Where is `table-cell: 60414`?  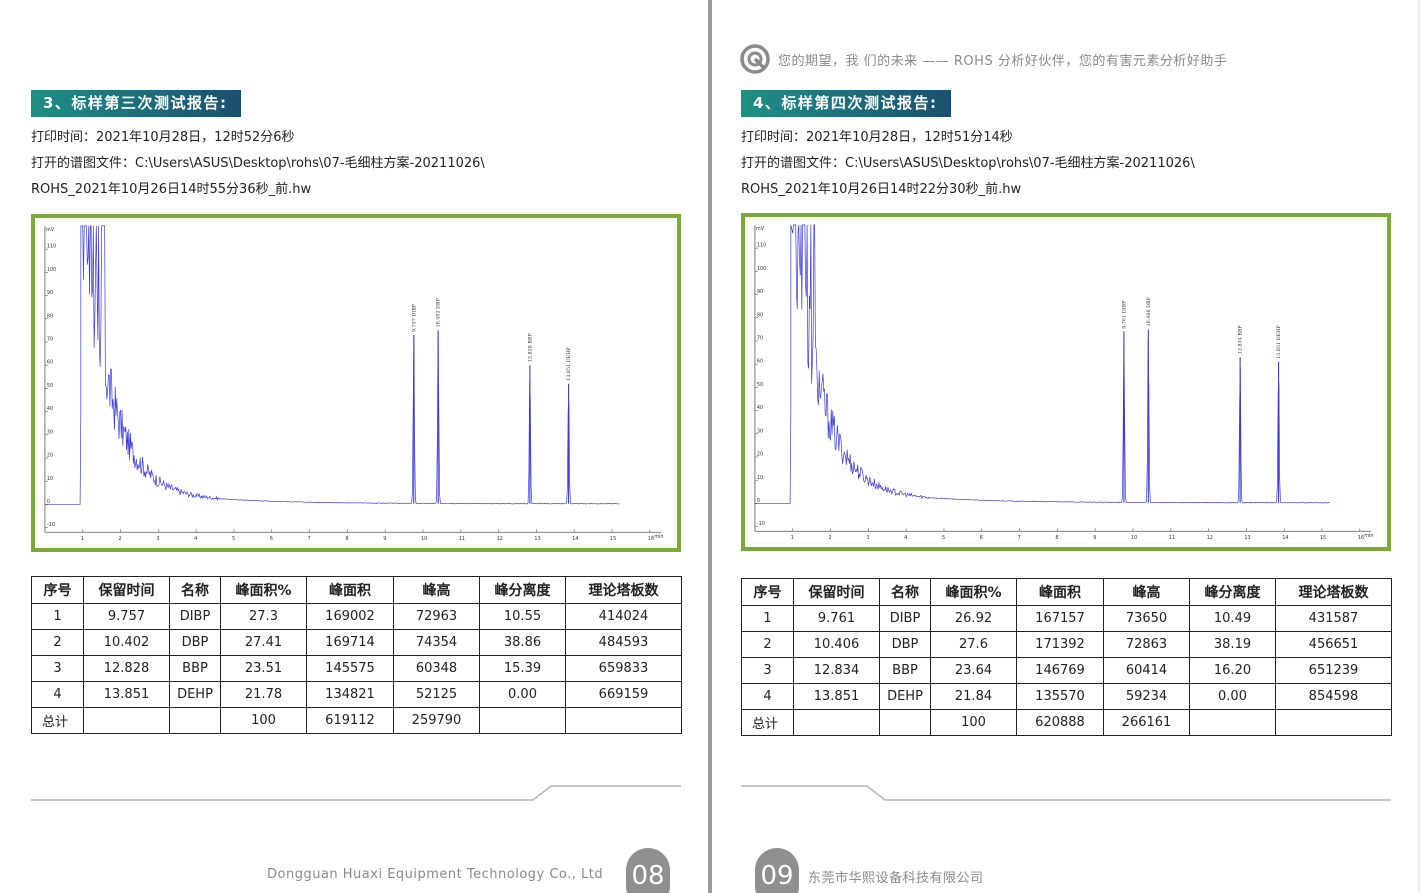 table-cell: 60414 is located at coordinates (1146, 670).